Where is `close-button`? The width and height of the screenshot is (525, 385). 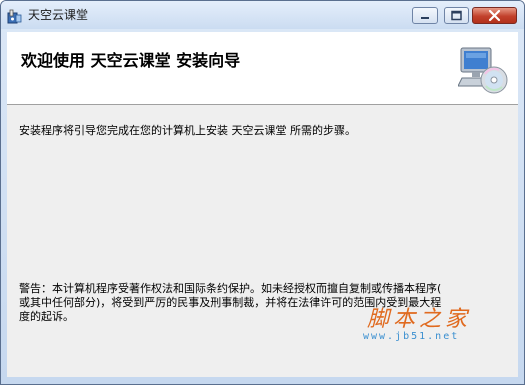
close-button is located at coordinates (494, 15).